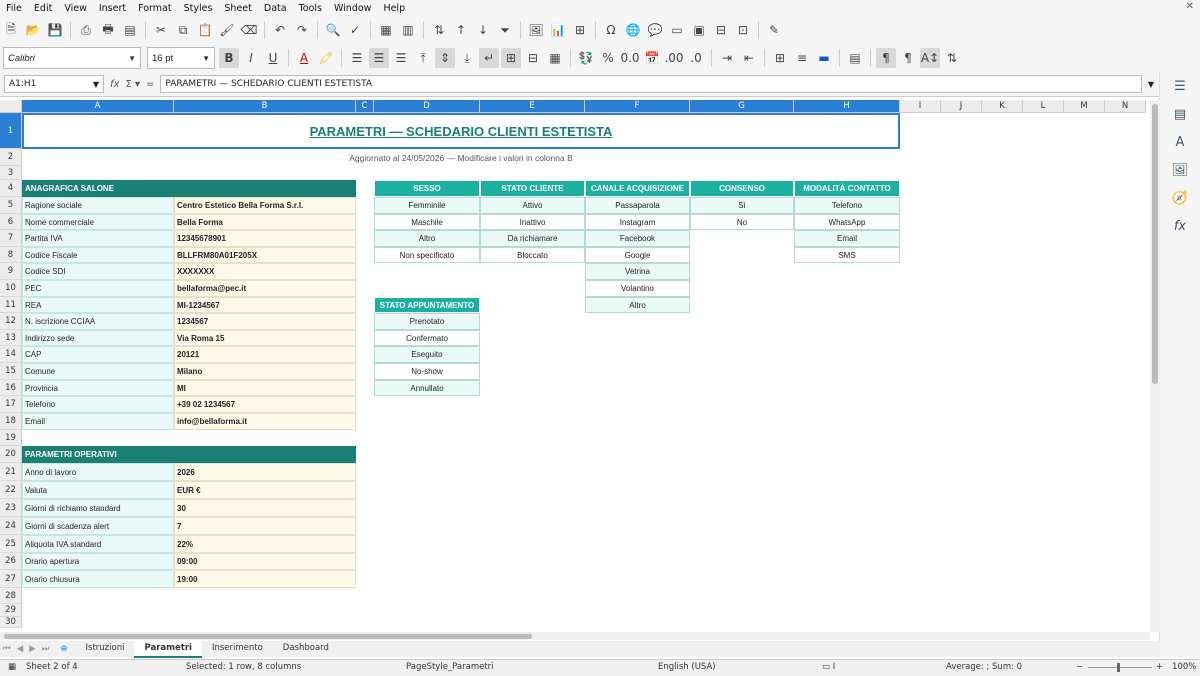 The height and width of the screenshot is (676, 1200). Describe the element at coordinates (265, 371) in the screenshot. I see `param-value: Milano` at that location.